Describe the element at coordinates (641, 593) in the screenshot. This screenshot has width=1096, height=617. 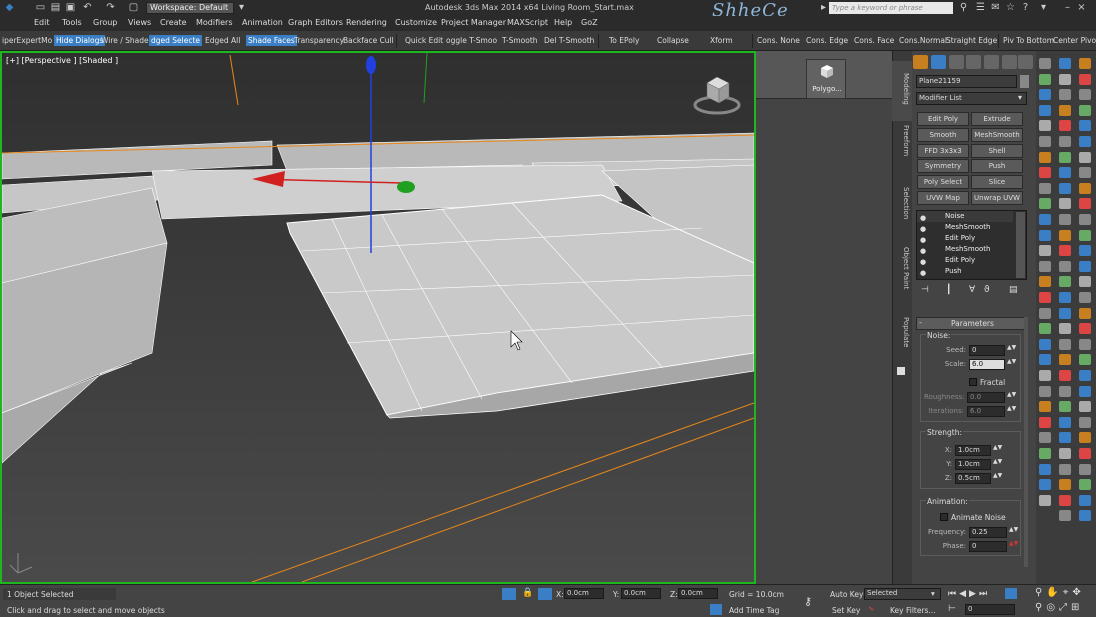
I see `coord-y-field: 0.0cm` at that location.